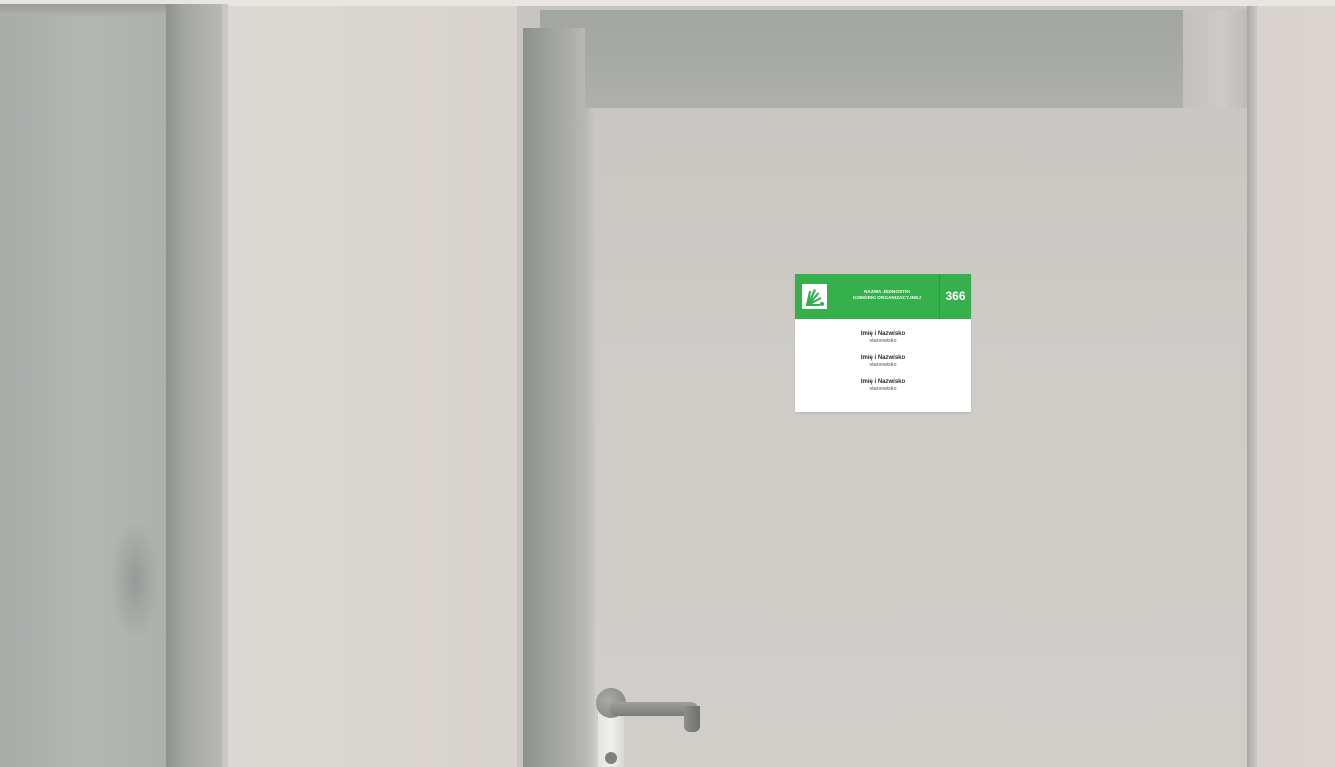  I want to click on left-door-shadow, so click(135, 580).